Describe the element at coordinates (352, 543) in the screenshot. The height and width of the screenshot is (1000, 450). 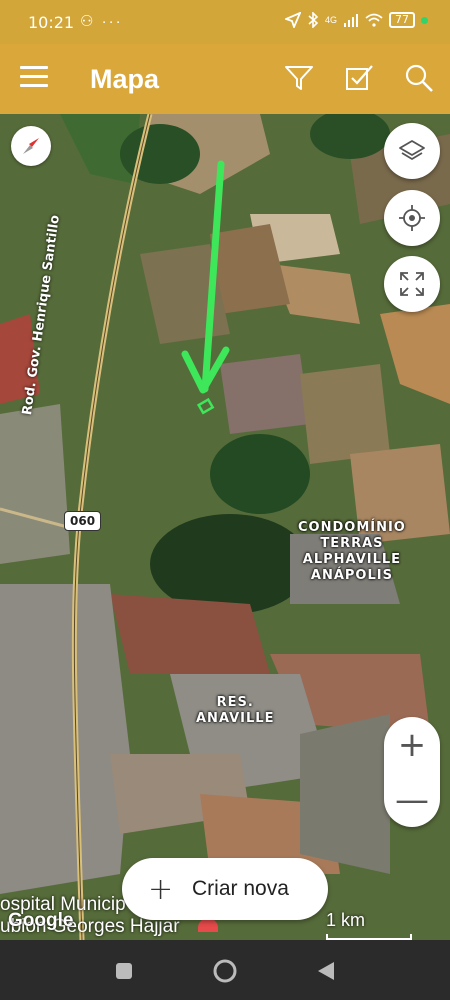
I see `place-line: TERRAS` at that location.